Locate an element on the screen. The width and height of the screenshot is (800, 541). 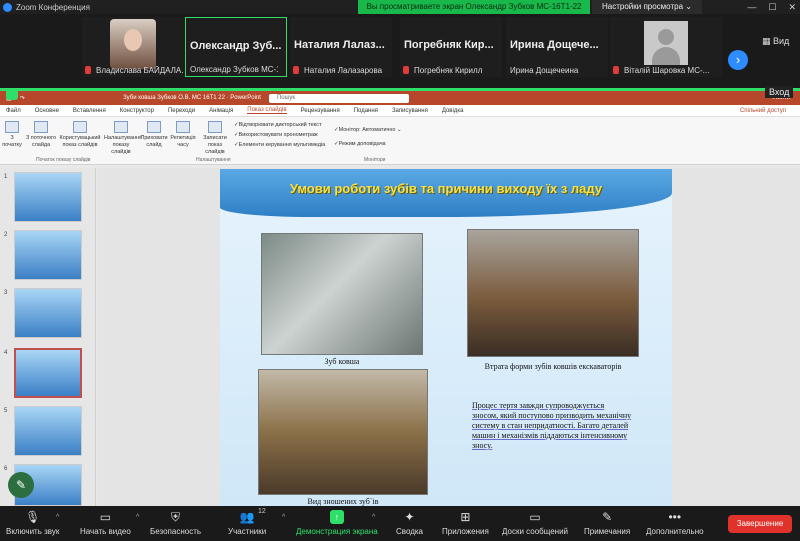
zoom-logo-icon is located at coordinates (7, 7).